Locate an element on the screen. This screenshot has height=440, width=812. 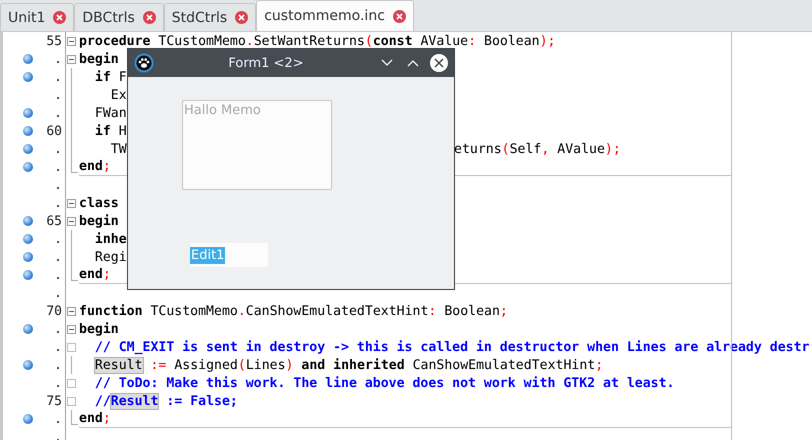
code-line: eturns(Self, AValue); is located at coordinates (537, 149).